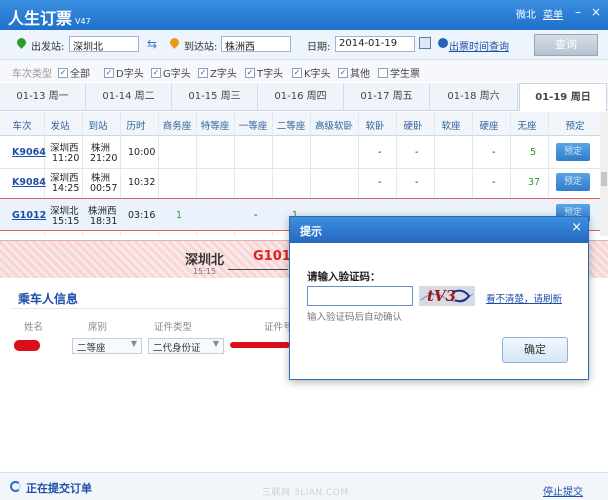  Describe the element at coordinates (474, 97) in the screenshot. I see `date-tab: 01-18 周六` at that location.